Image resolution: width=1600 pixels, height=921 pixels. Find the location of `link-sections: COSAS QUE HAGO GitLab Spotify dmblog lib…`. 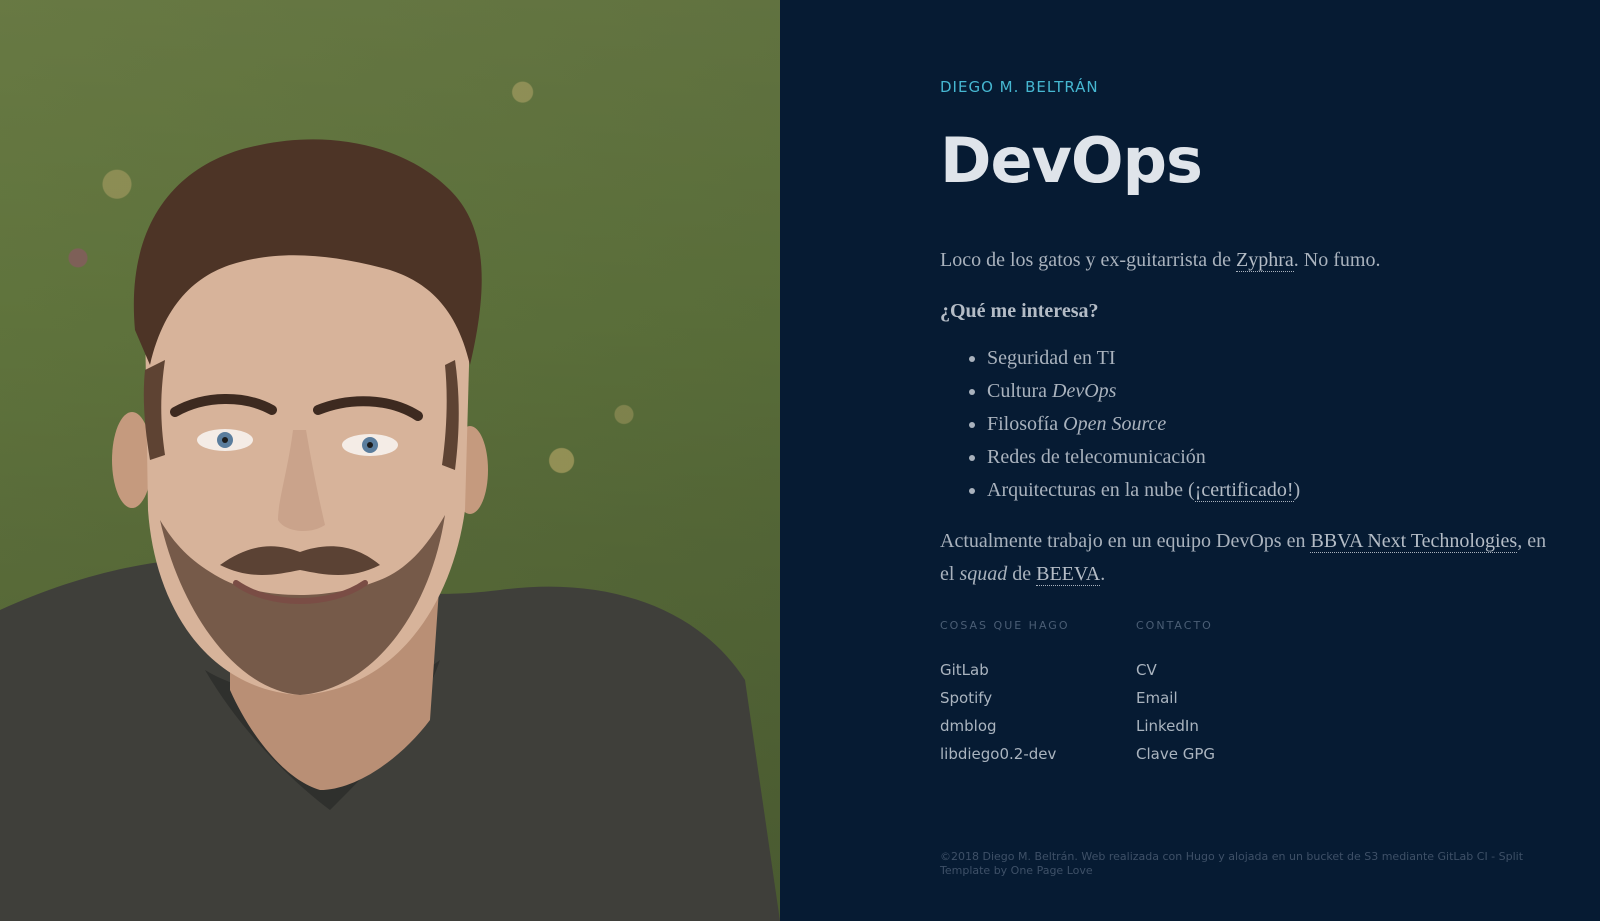

link-sections: COSAS QUE HAGO GitLab Spotify dmblog lib… is located at coordinates (1245, 693).